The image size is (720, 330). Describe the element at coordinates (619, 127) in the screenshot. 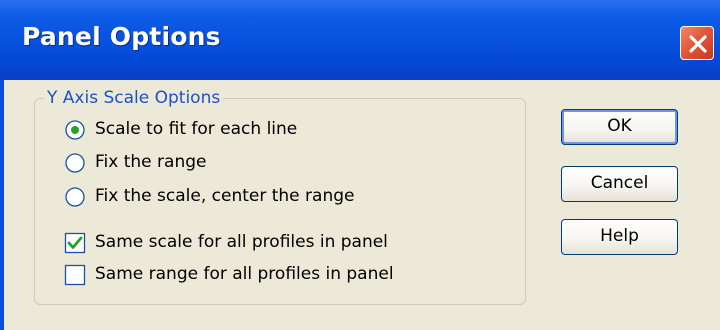

I see `ok-button: OK` at that location.